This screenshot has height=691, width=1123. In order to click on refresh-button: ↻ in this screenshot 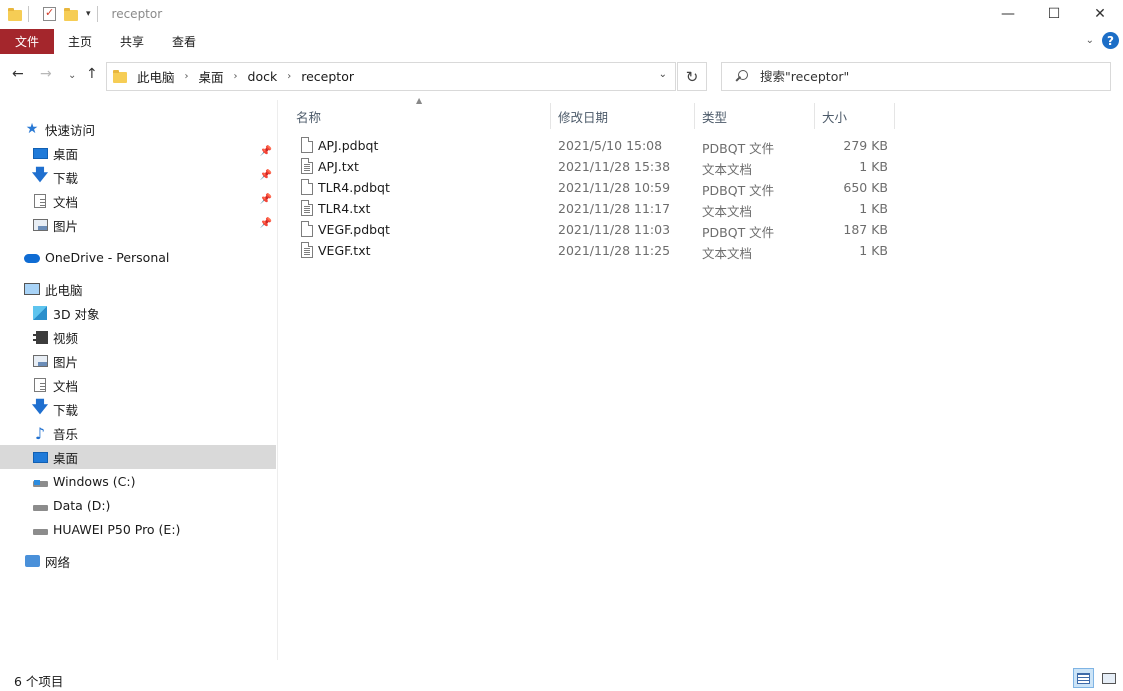, I will do `click(692, 76)`.